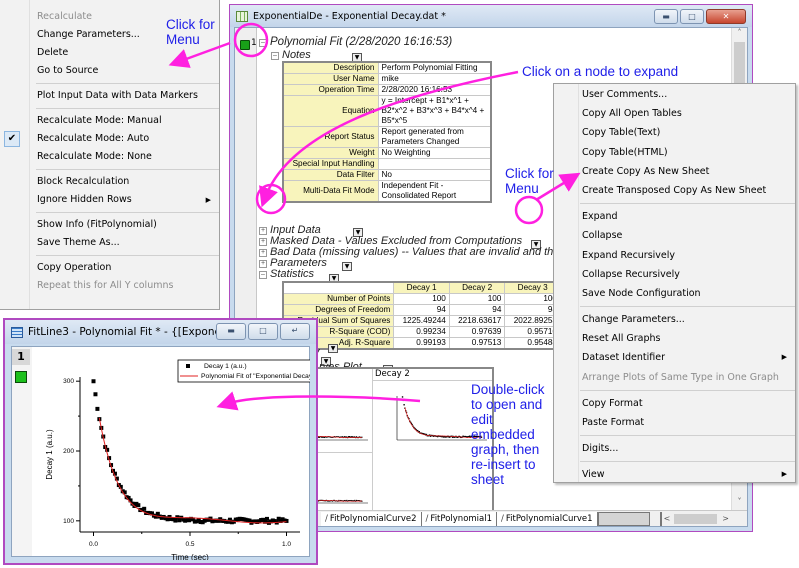 Image resolution: width=799 pixels, height=568 pixels. Describe the element at coordinates (225, 366) in the screenshot. I see `legend-entry: Decay 1 (a.u.)` at that location.